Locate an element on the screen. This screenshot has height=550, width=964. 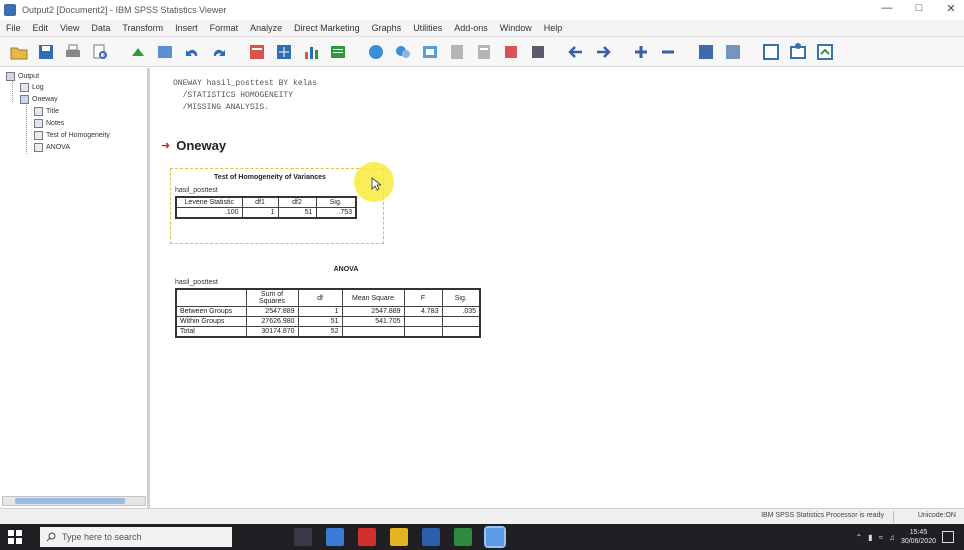
processor-status: IBM SPSS Statistics Processor is ready is located at coordinates (822, 515).